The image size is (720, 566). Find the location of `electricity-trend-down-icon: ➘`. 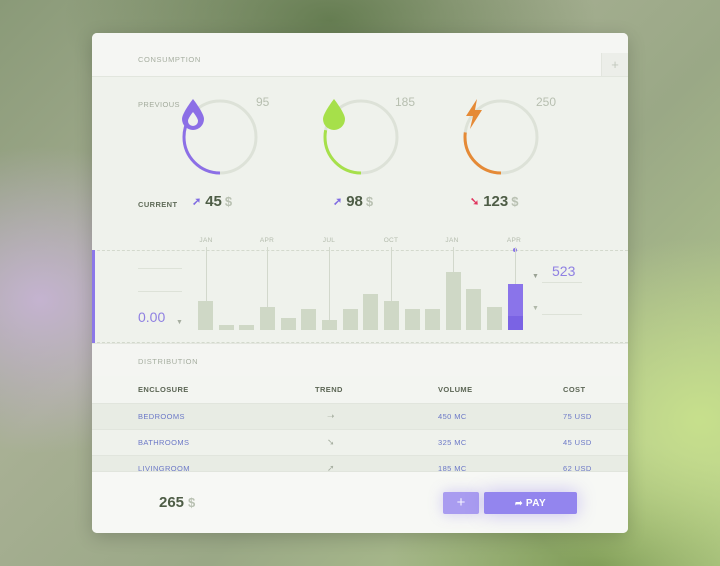

electricity-trend-down-icon: ➘ is located at coordinates (475, 202).